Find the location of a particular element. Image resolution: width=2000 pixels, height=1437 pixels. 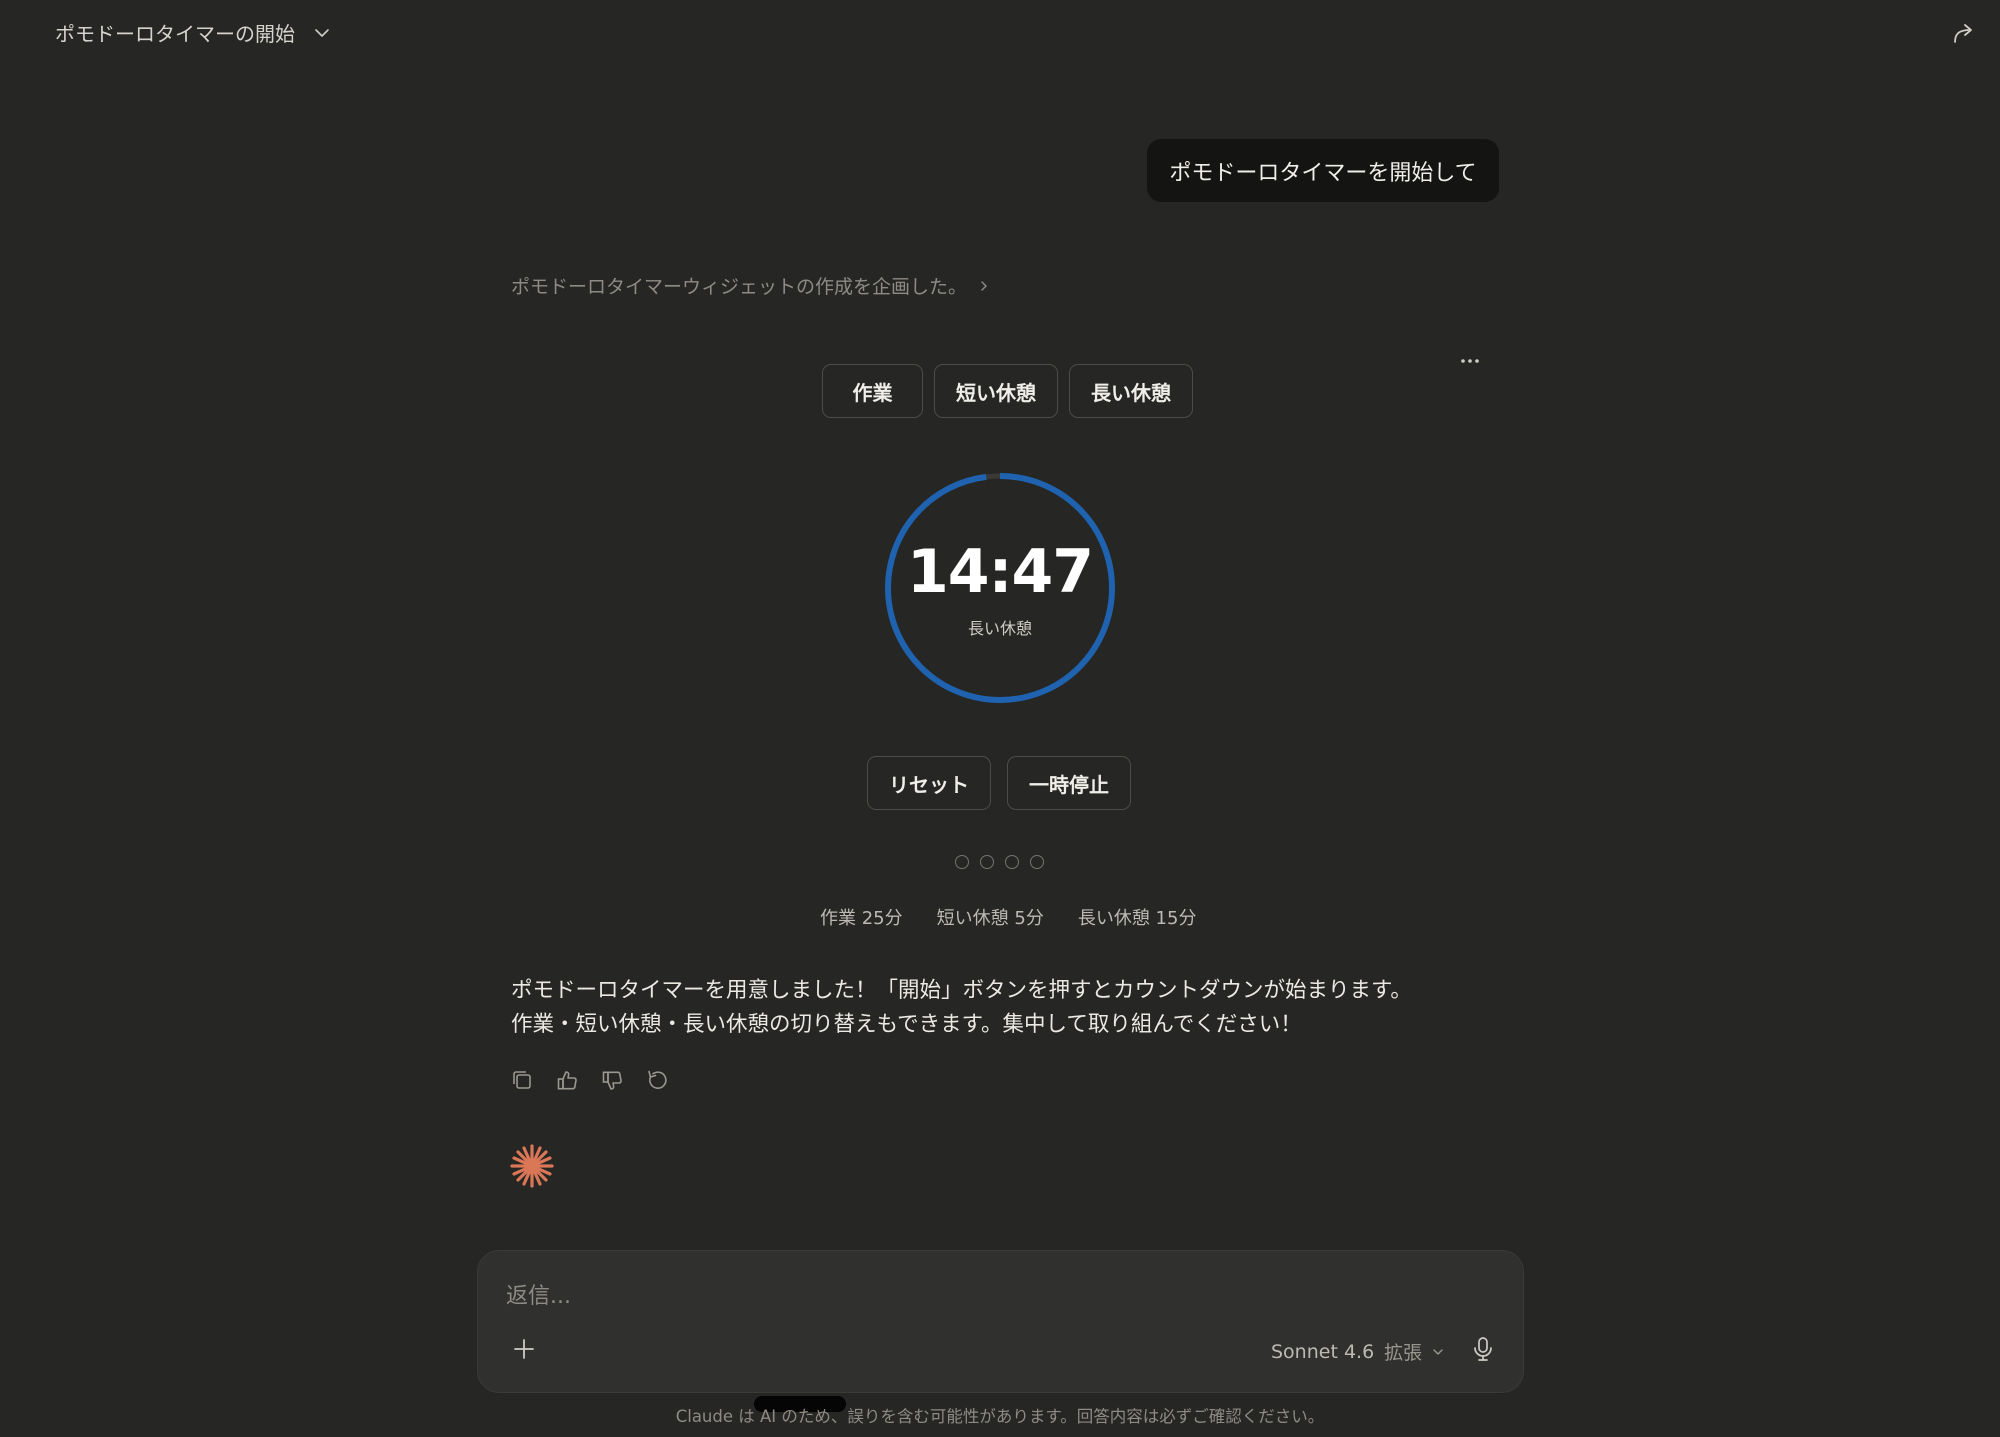

reply-input is located at coordinates (956, 1296).